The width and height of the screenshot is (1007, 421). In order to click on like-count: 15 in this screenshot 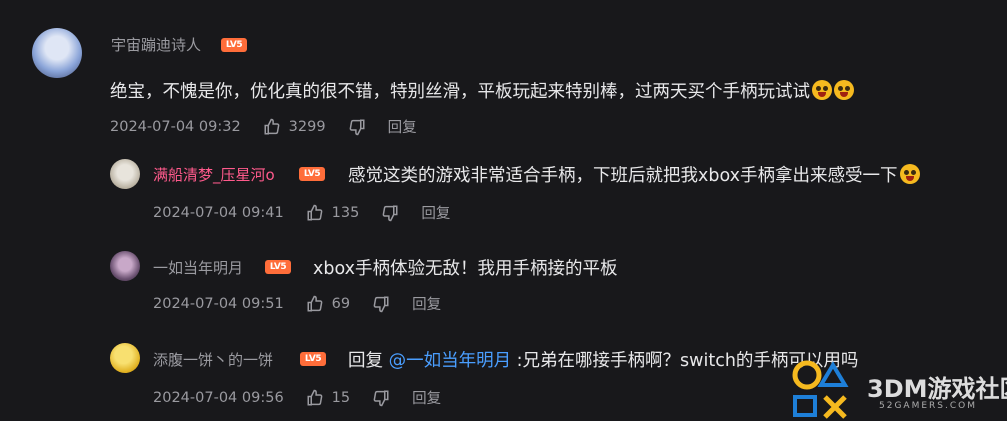, I will do `click(341, 397)`.